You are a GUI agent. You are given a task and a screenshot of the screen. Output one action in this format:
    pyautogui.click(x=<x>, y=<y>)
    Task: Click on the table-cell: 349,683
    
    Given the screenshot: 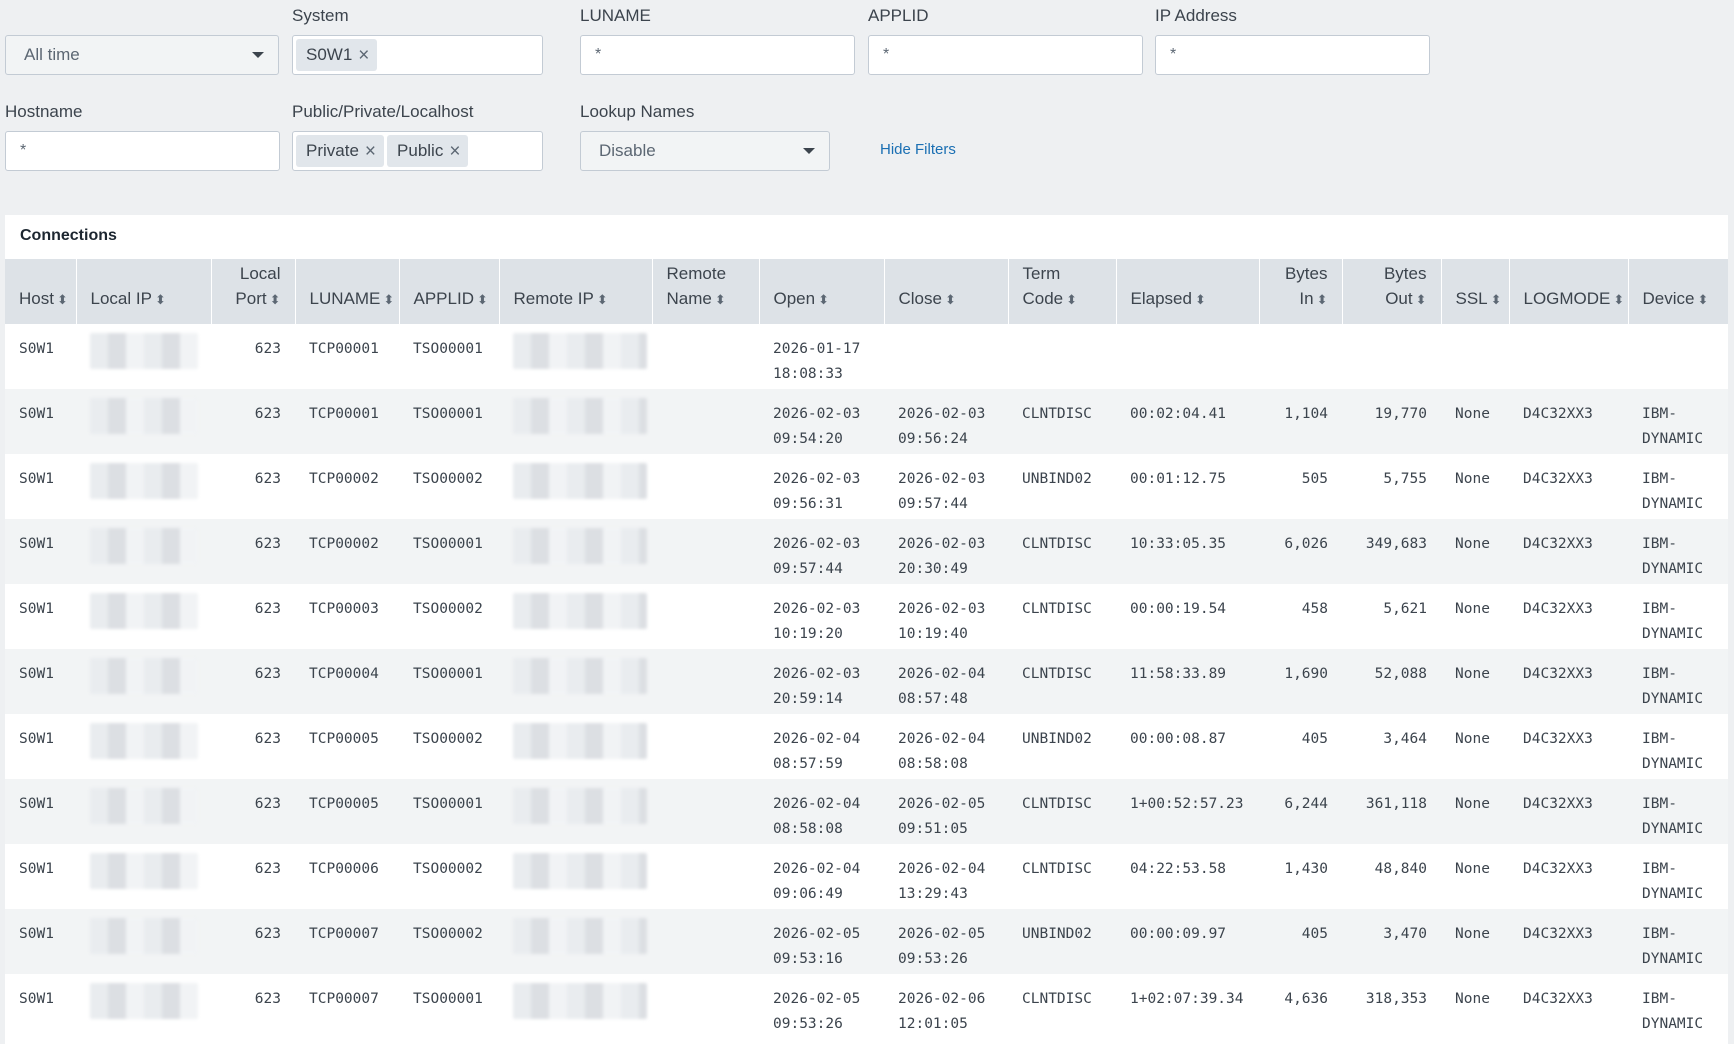 What is the action you would take?
    pyautogui.click(x=1391, y=551)
    